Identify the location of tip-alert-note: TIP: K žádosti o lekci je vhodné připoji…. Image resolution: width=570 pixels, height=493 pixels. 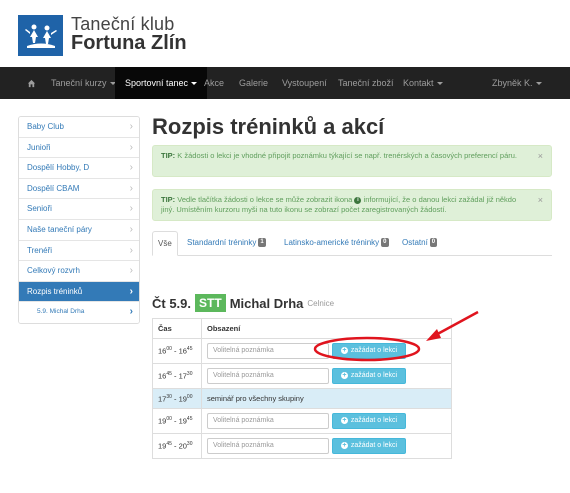
(352, 161).